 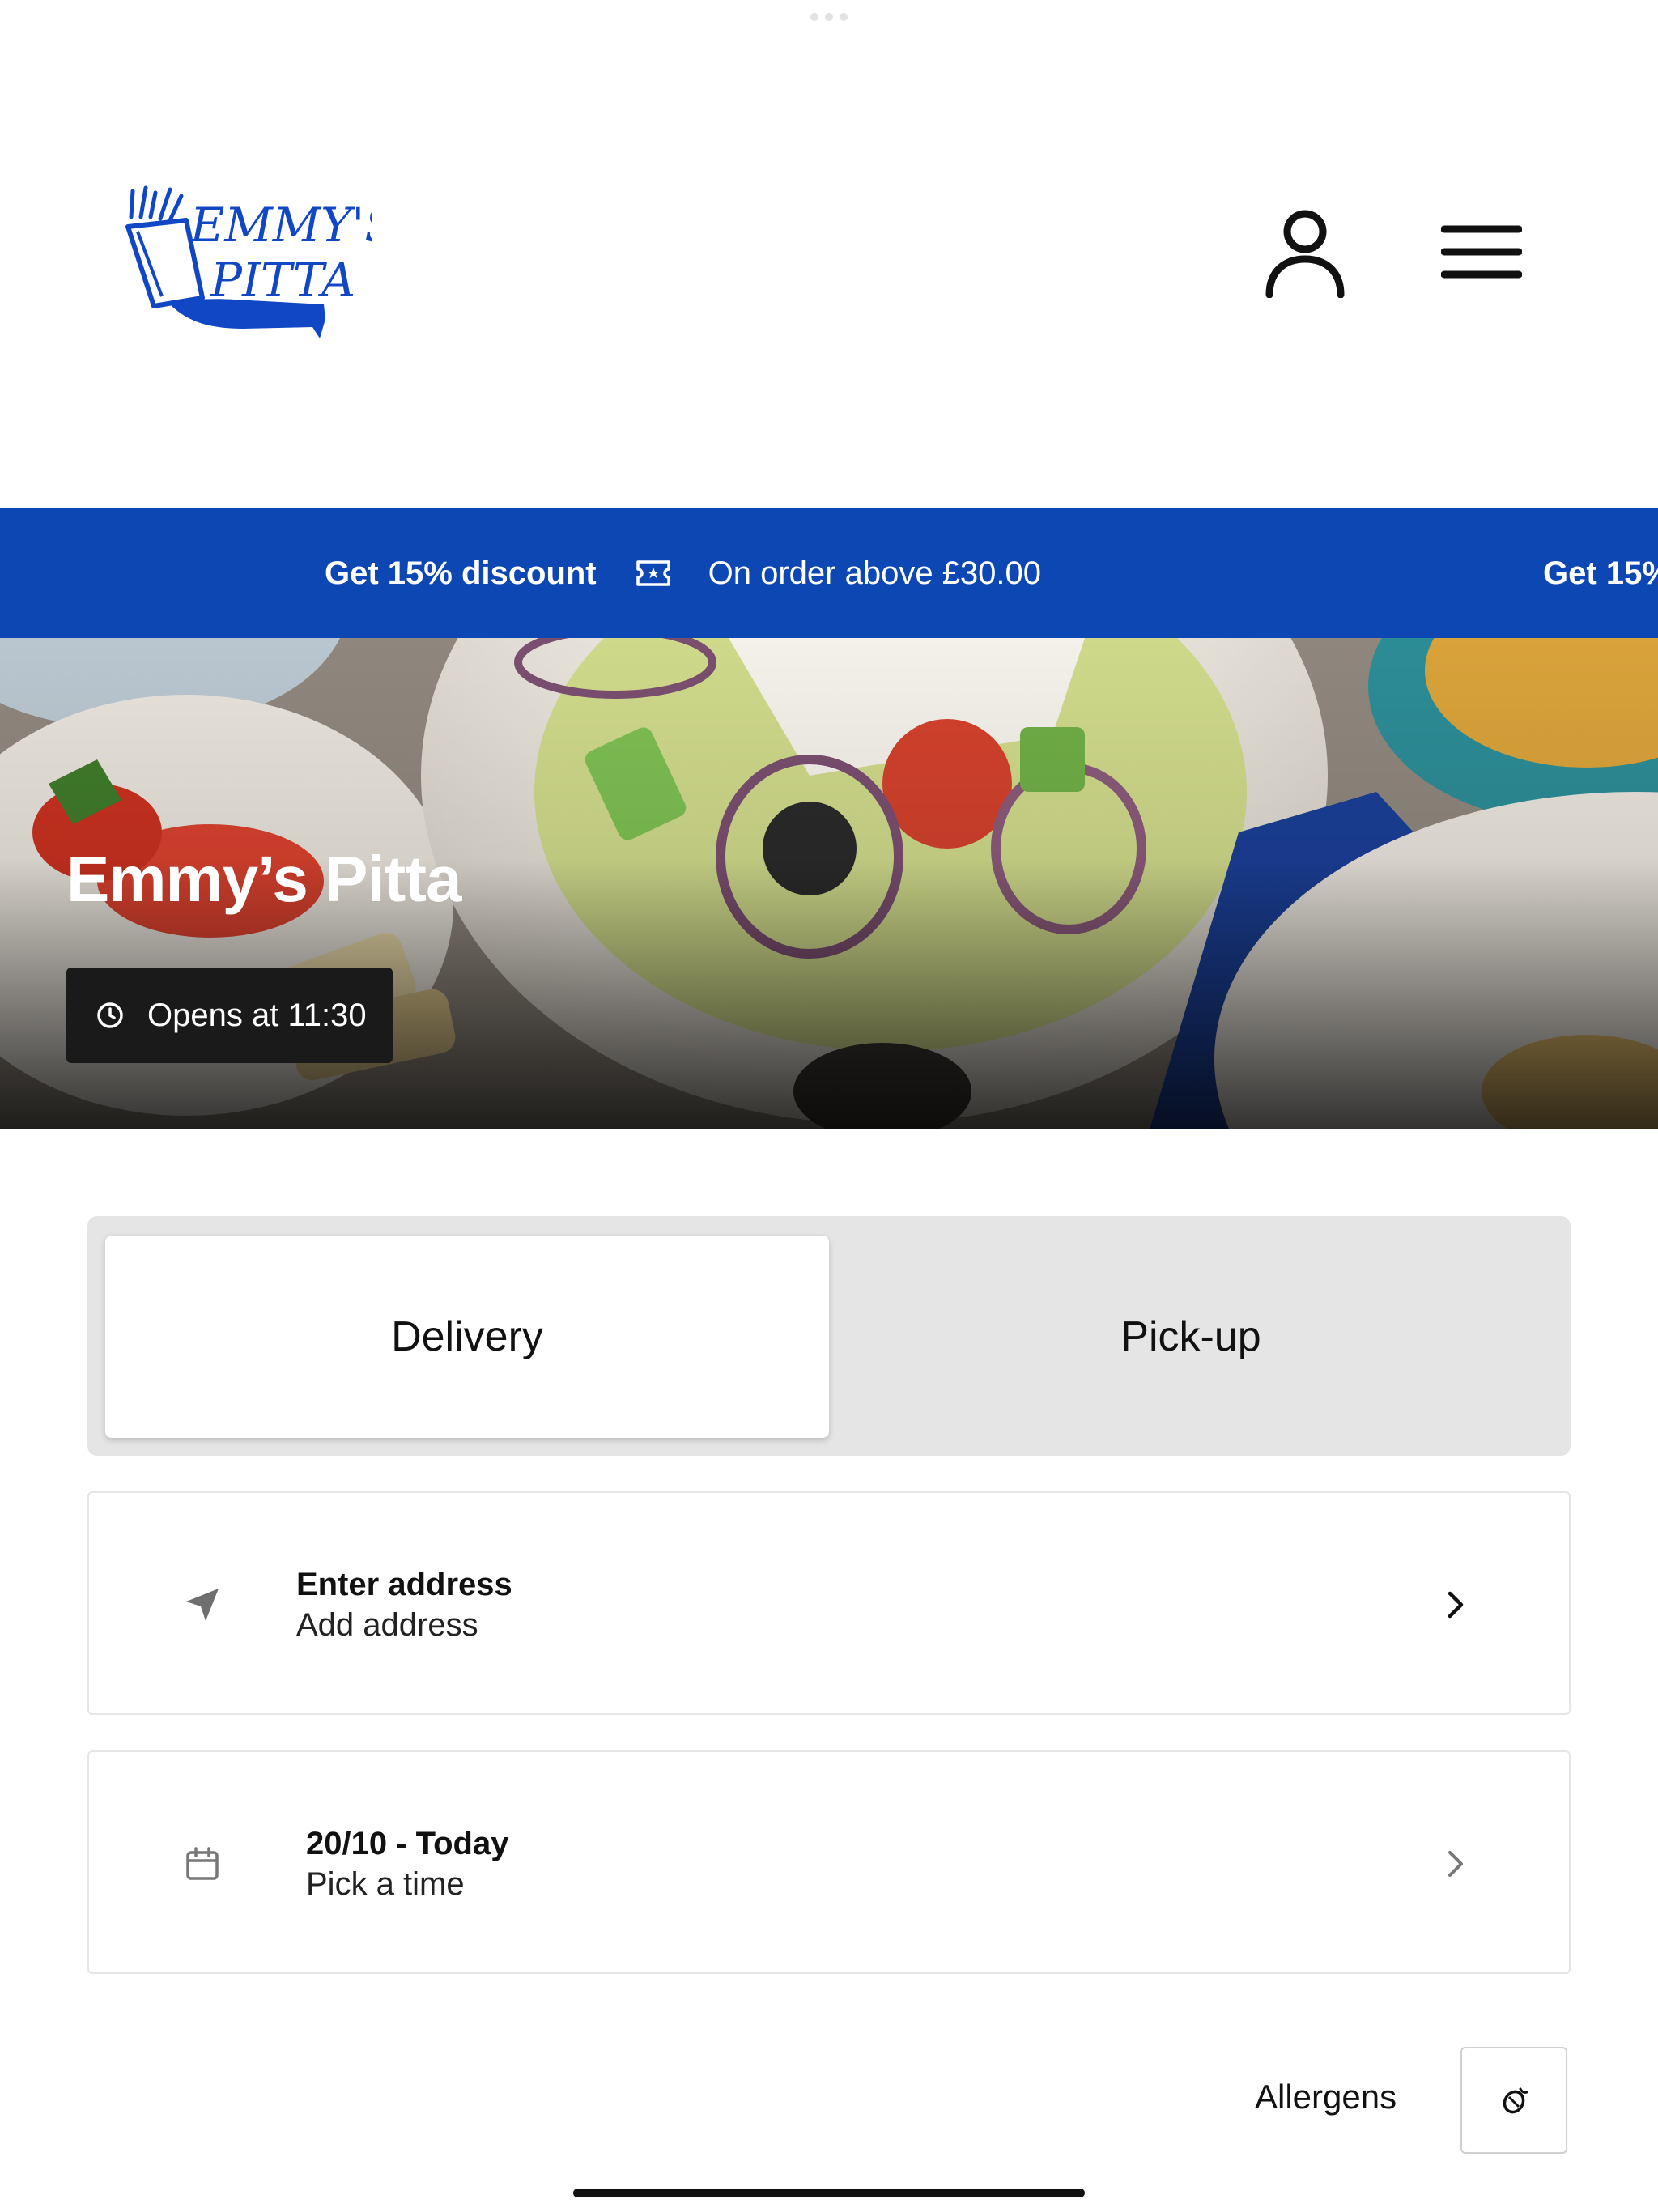 I want to click on logo-graphic: EMMY'S PITTA, so click(x=261, y=261).